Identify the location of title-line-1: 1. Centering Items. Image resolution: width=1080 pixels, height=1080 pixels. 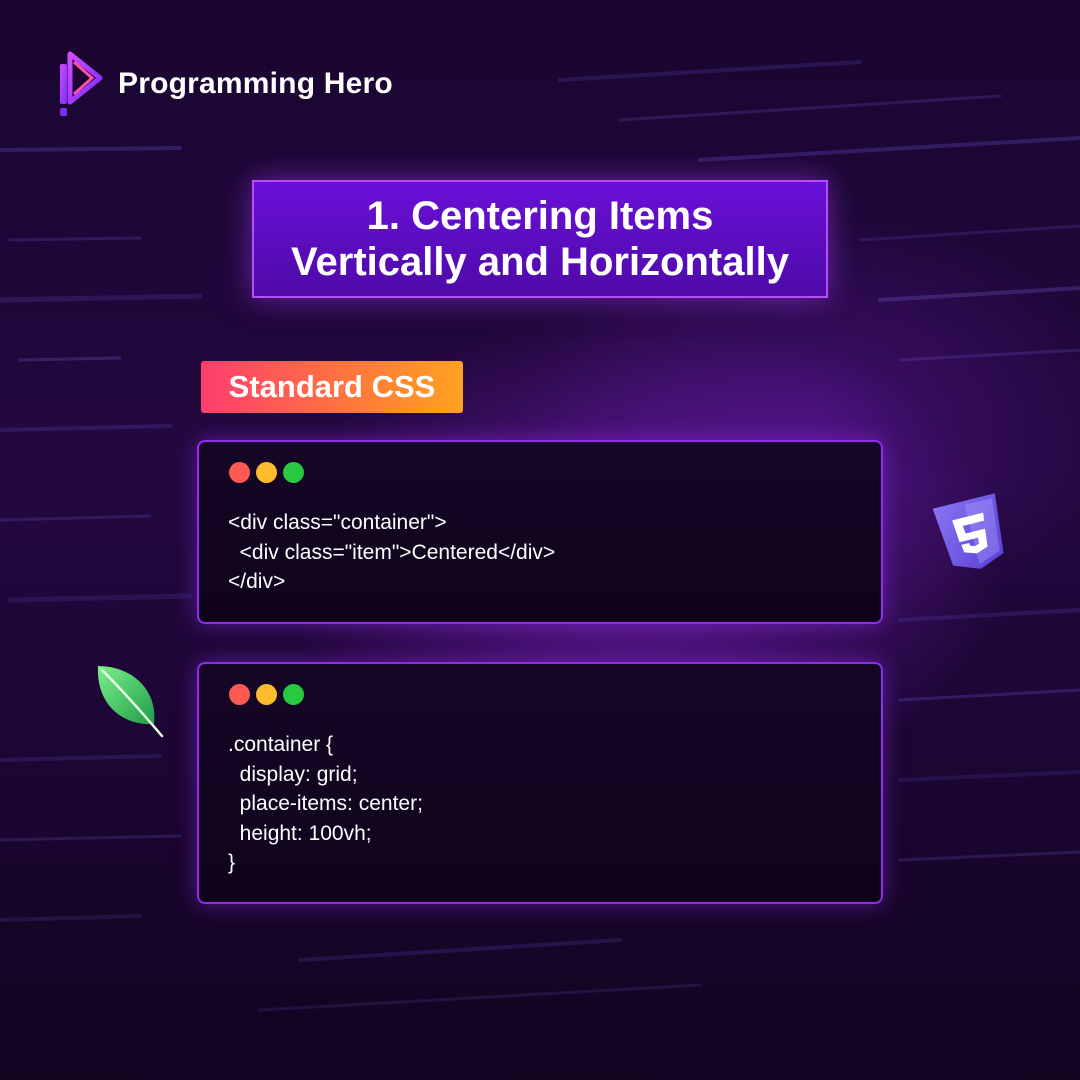
(540, 216).